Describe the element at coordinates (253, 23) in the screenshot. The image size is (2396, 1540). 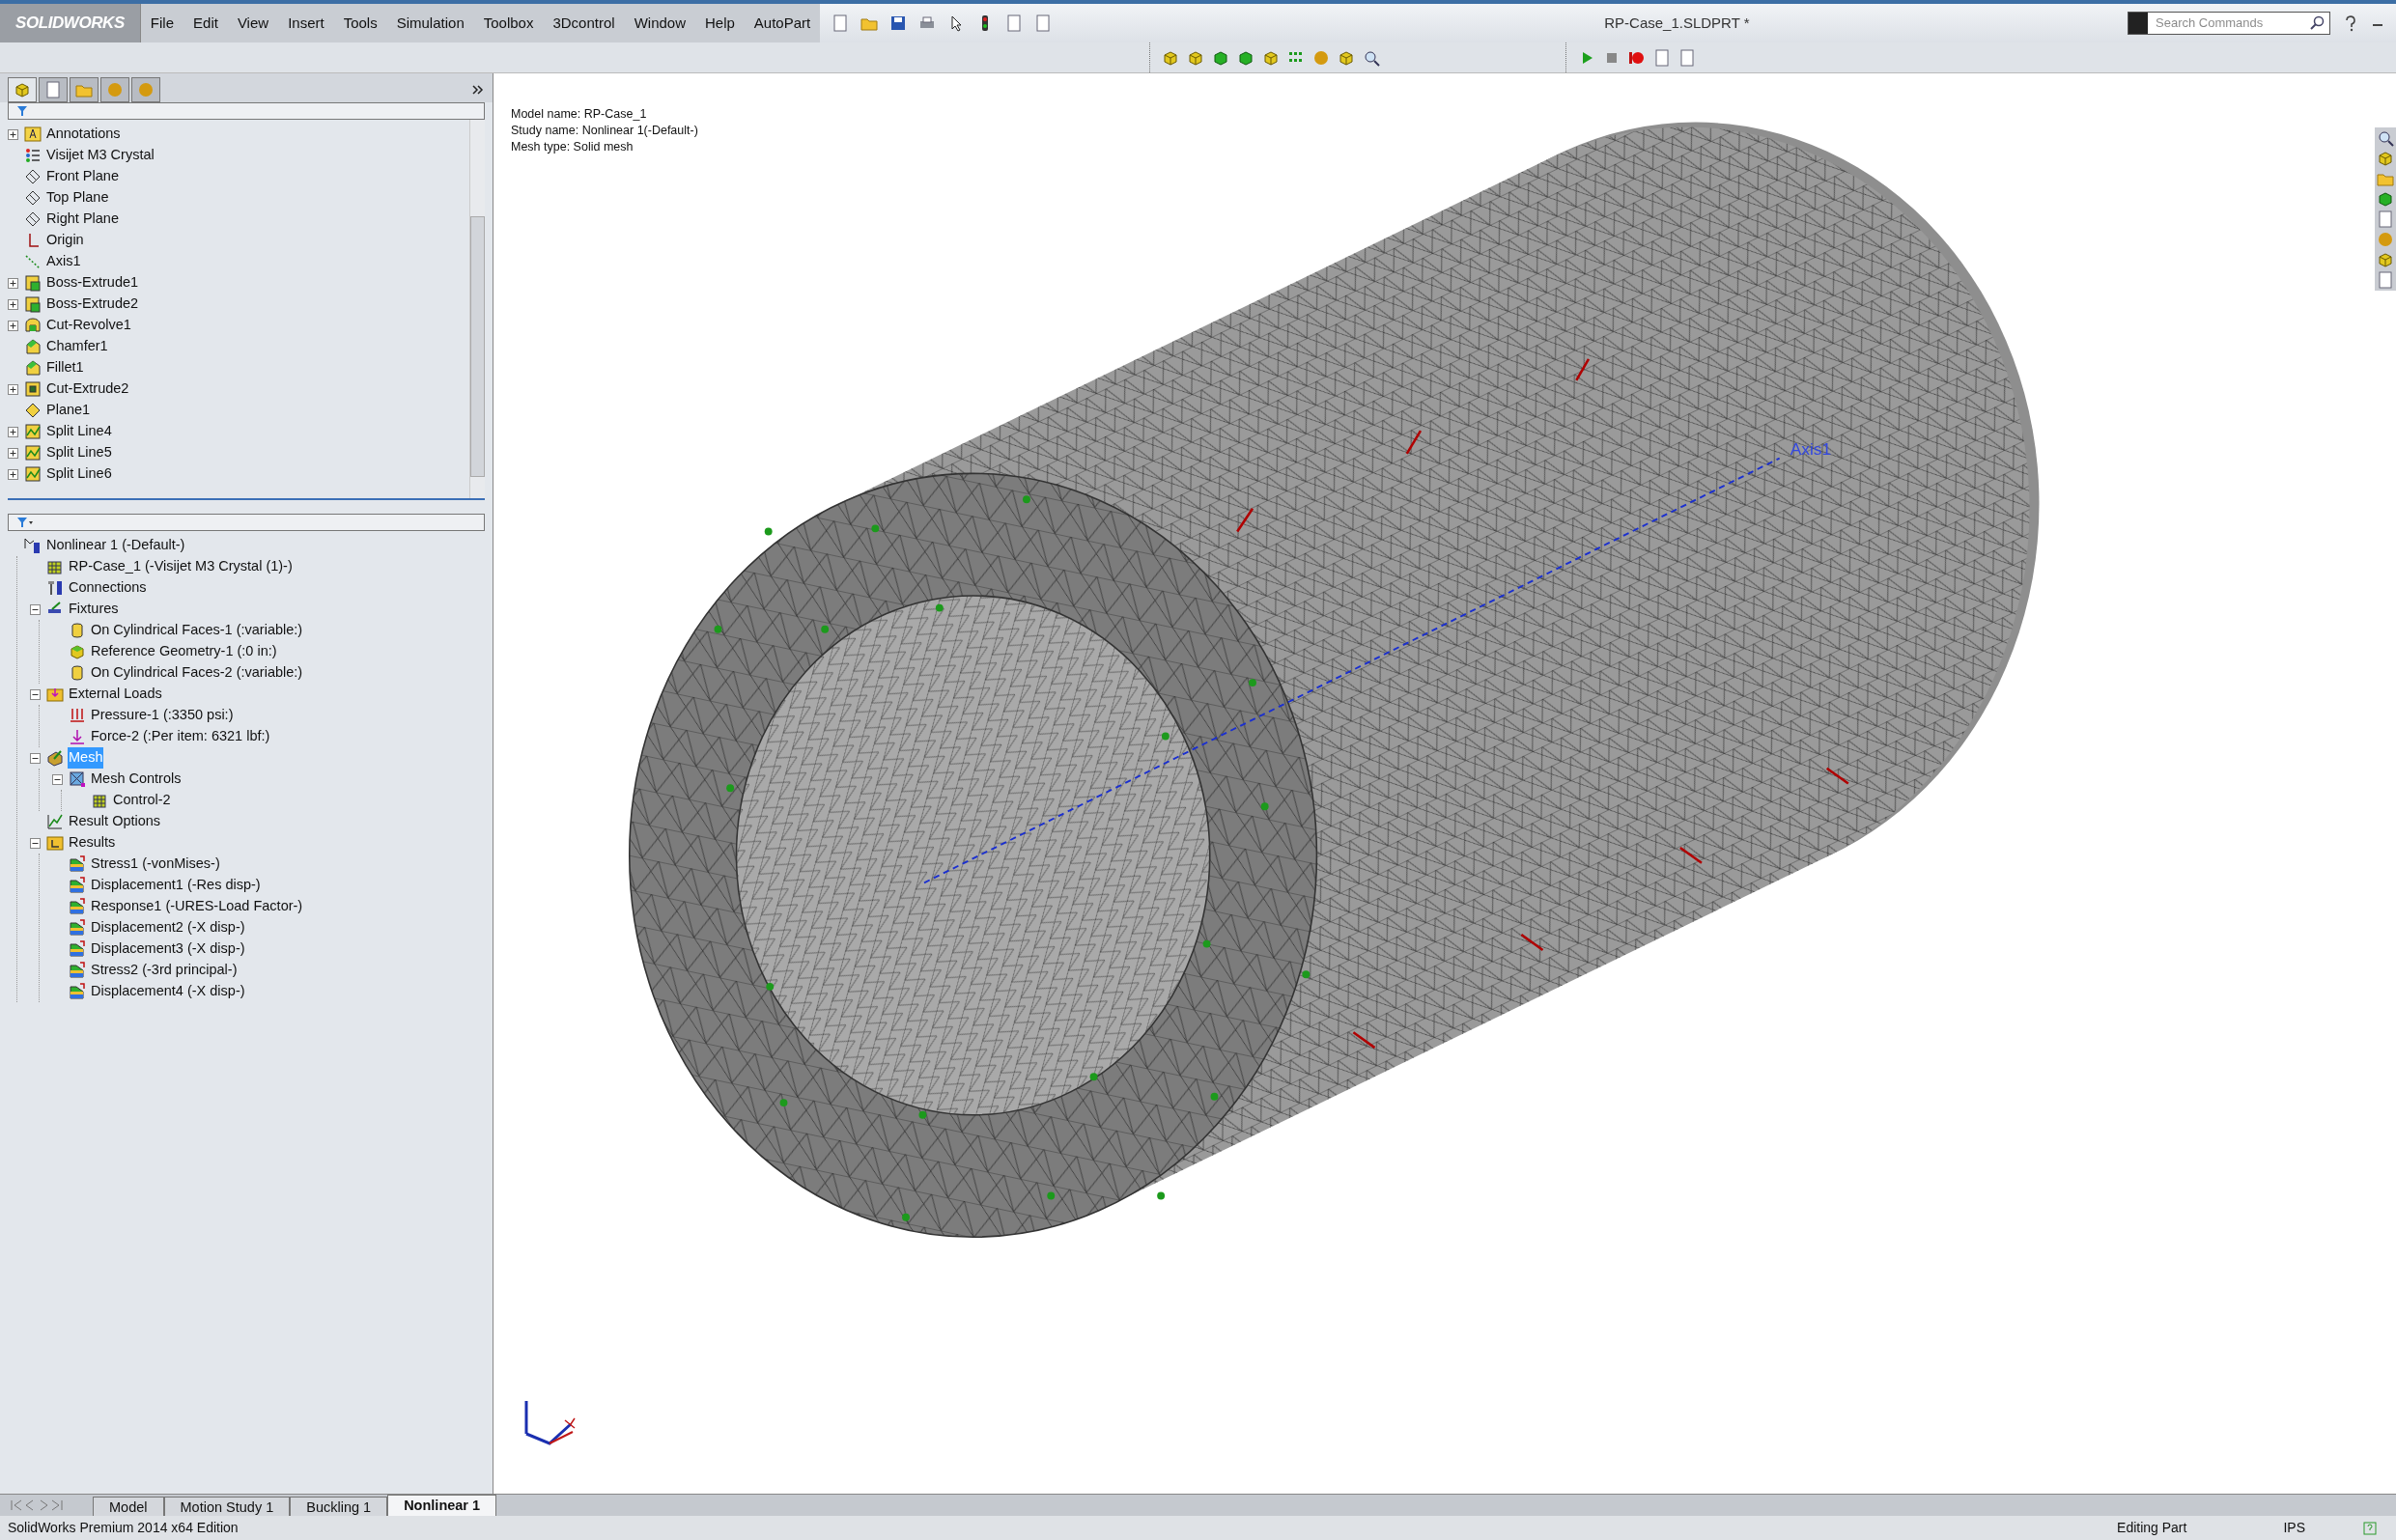
I see `menu-item: View` at that location.